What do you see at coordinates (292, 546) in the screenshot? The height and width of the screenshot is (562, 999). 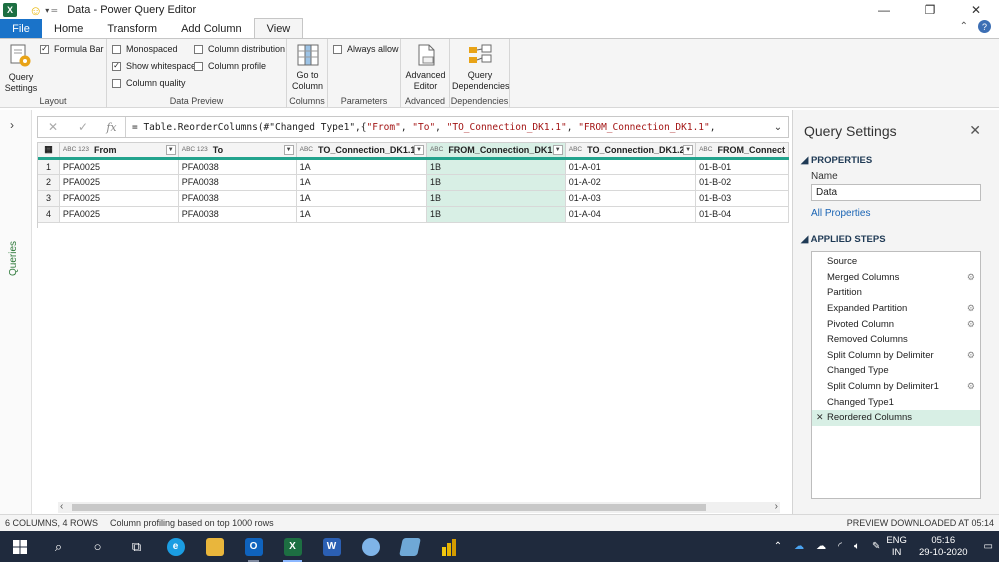 I see `excel-taskbar-icon: X` at bounding box center [292, 546].